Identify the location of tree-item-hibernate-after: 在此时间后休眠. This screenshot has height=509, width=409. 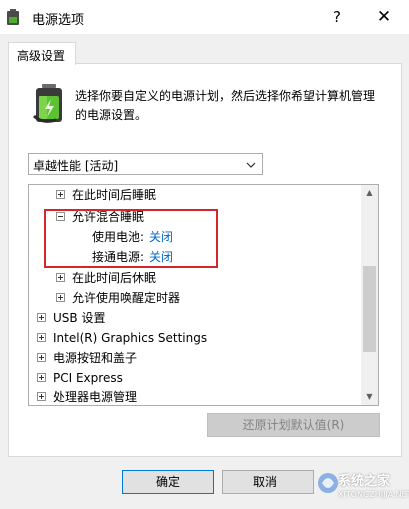
(194, 278).